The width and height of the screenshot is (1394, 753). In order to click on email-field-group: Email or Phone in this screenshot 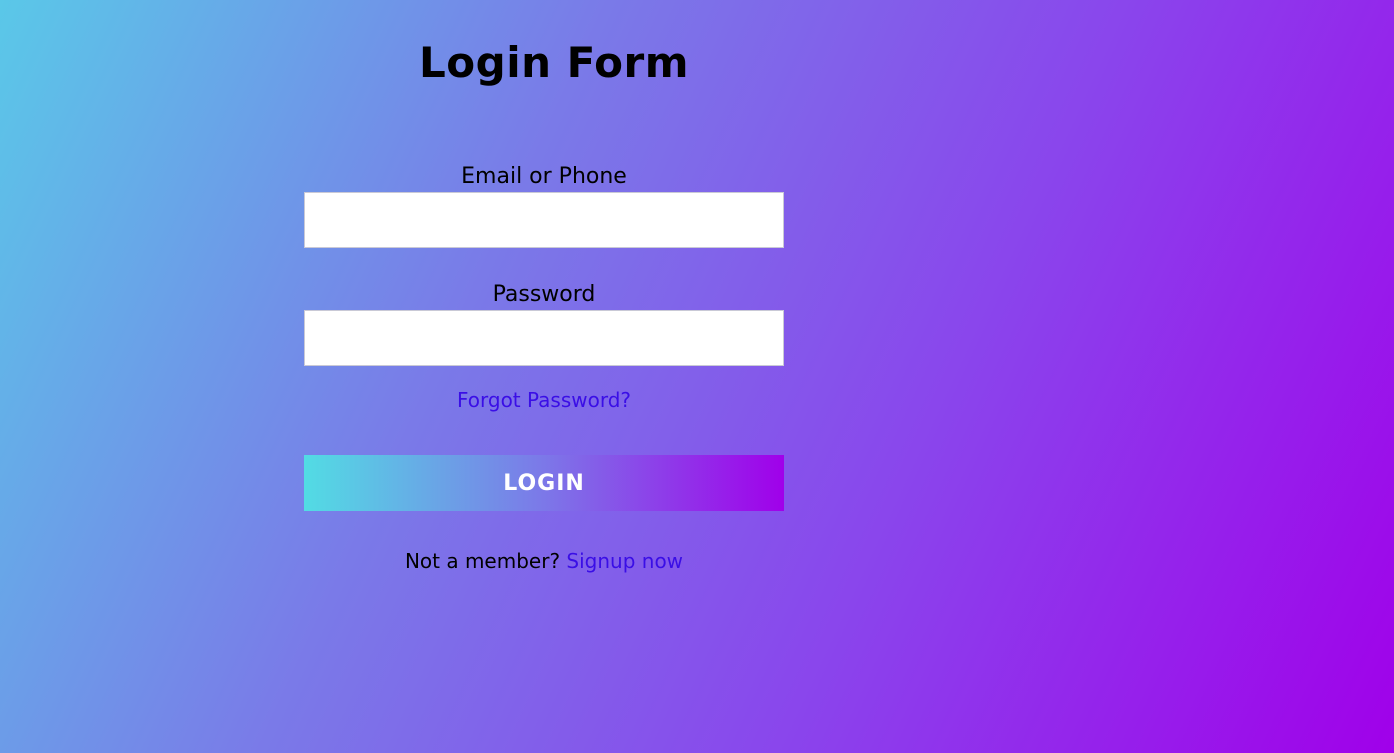, I will do `click(544, 205)`.